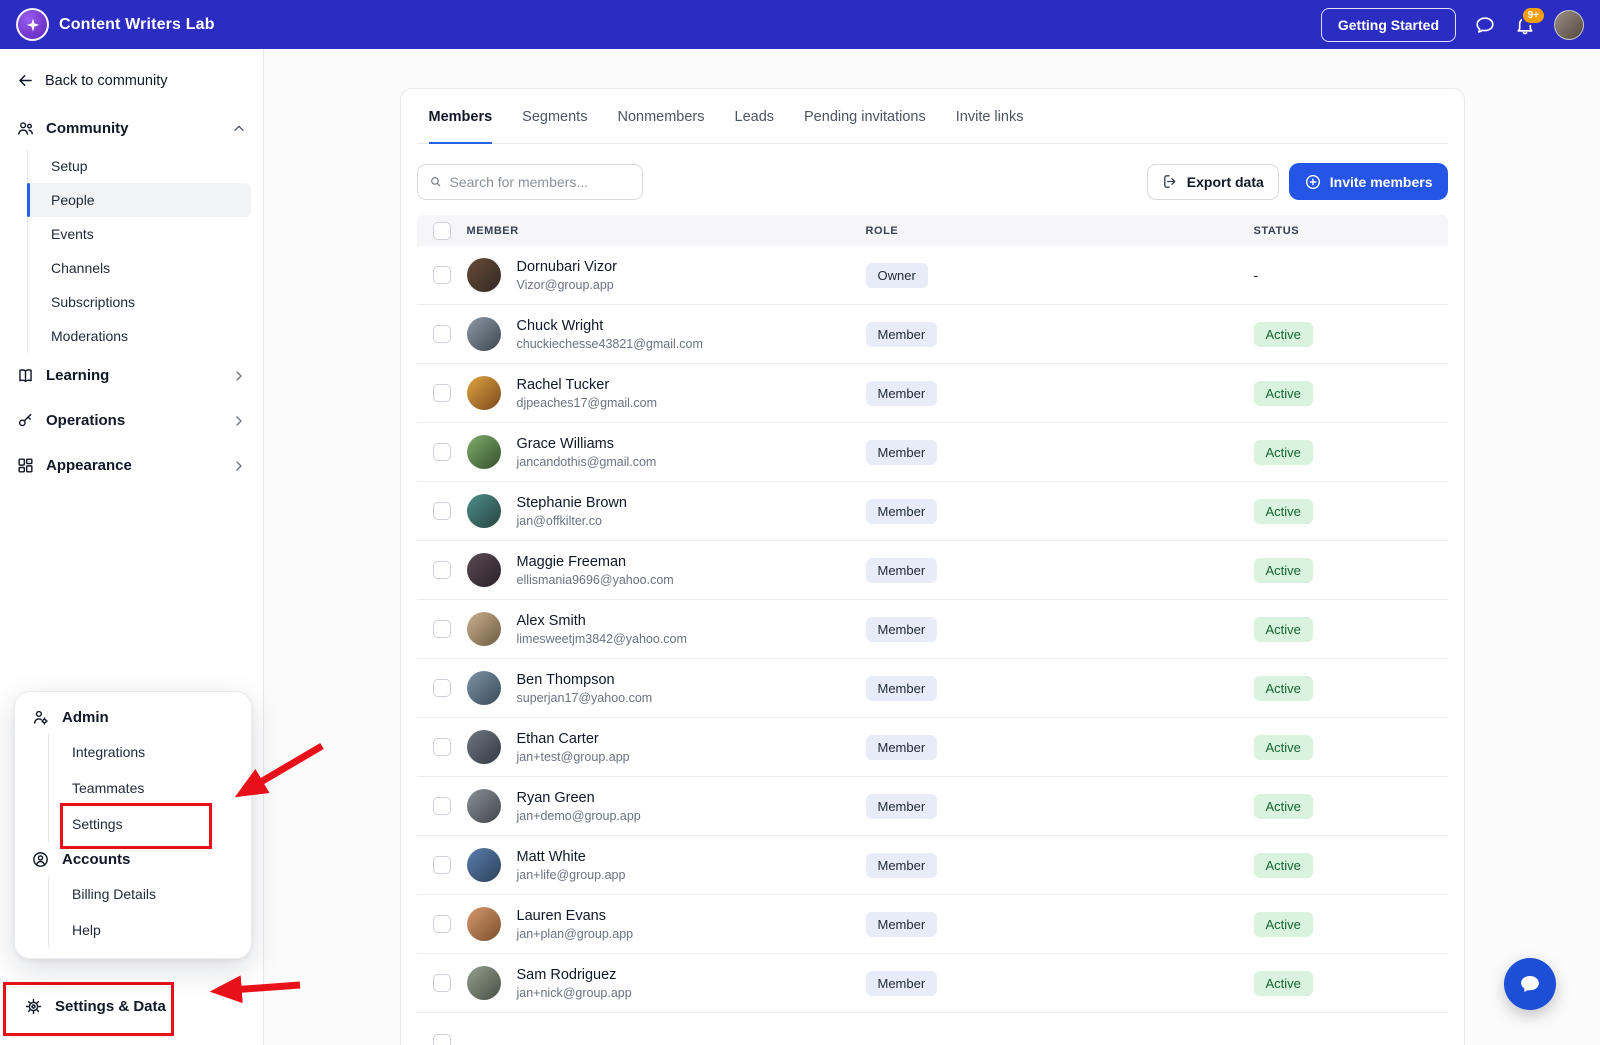  Describe the element at coordinates (106, 80) in the screenshot. I see `back-to-community-label: Back to community` at that location.